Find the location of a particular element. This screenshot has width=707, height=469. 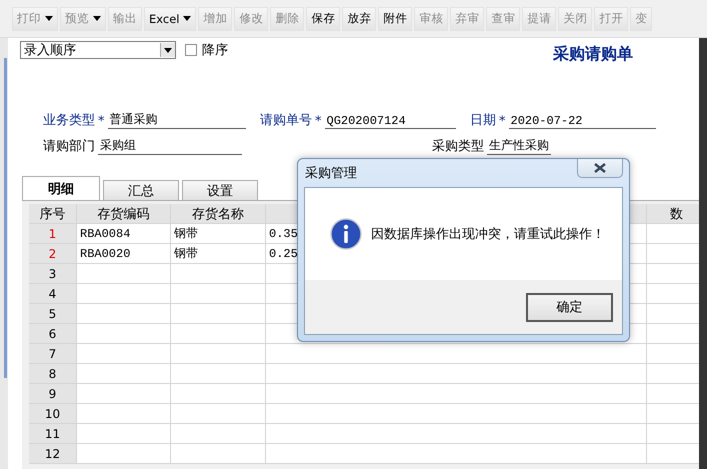

dialog-title: 采购管理 is located at coordinates (331, 173).